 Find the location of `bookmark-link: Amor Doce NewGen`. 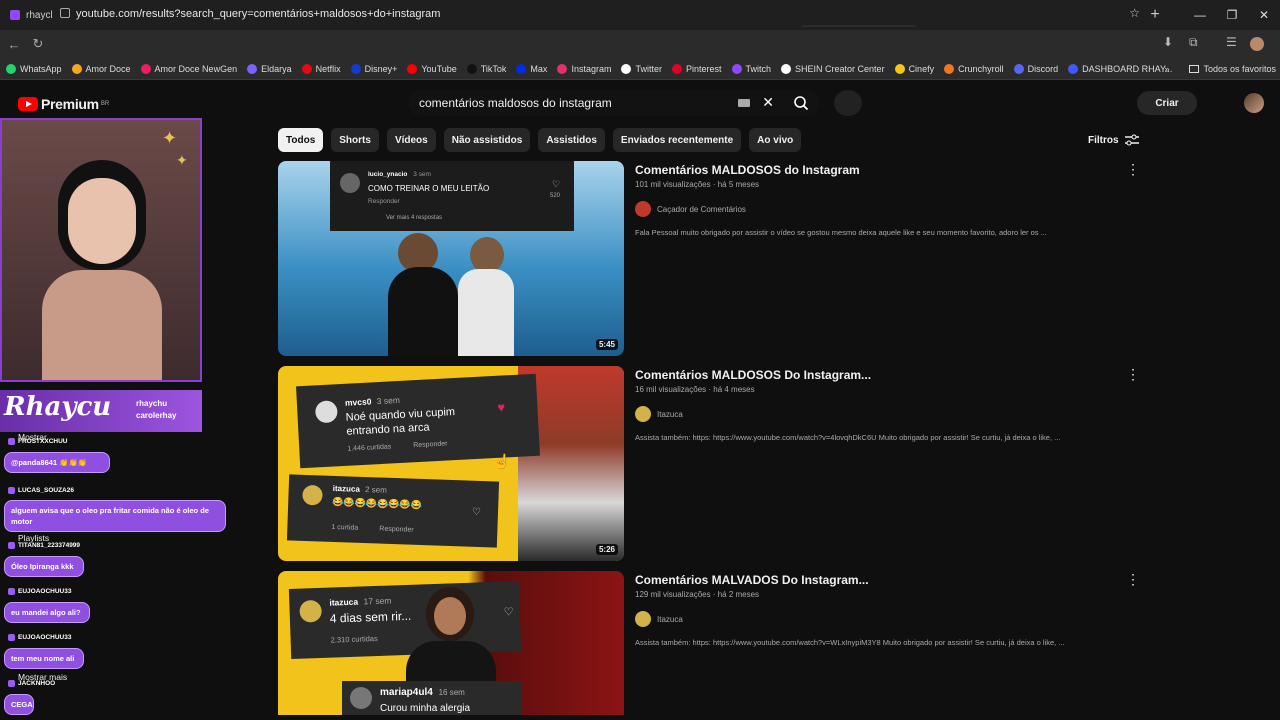

bookmark-link: Amor Doce NewGen is located at coordinates (188, 68).